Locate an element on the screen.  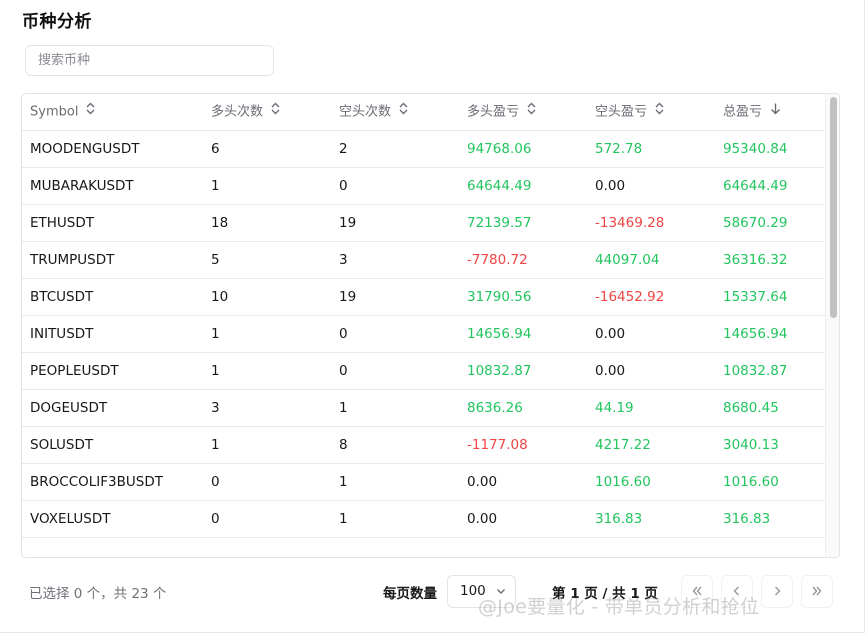
cell-short-pnl: 44.19 is located at coordinates (614, 408).